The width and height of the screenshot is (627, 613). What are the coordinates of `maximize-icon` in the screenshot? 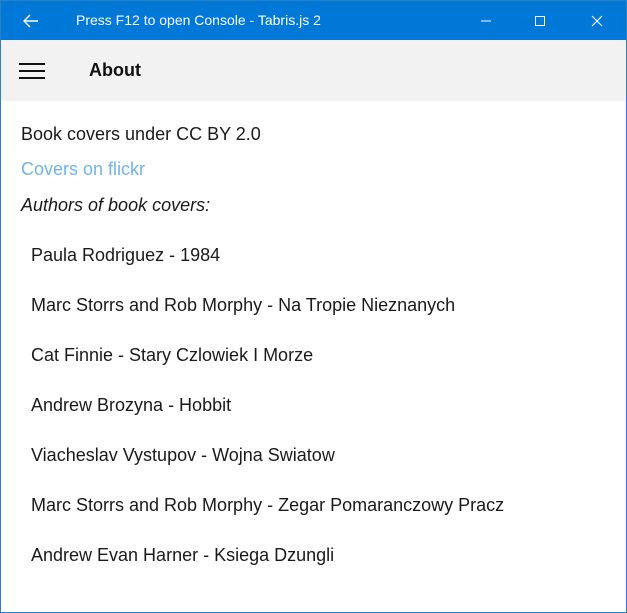 It's located at (540, 20).